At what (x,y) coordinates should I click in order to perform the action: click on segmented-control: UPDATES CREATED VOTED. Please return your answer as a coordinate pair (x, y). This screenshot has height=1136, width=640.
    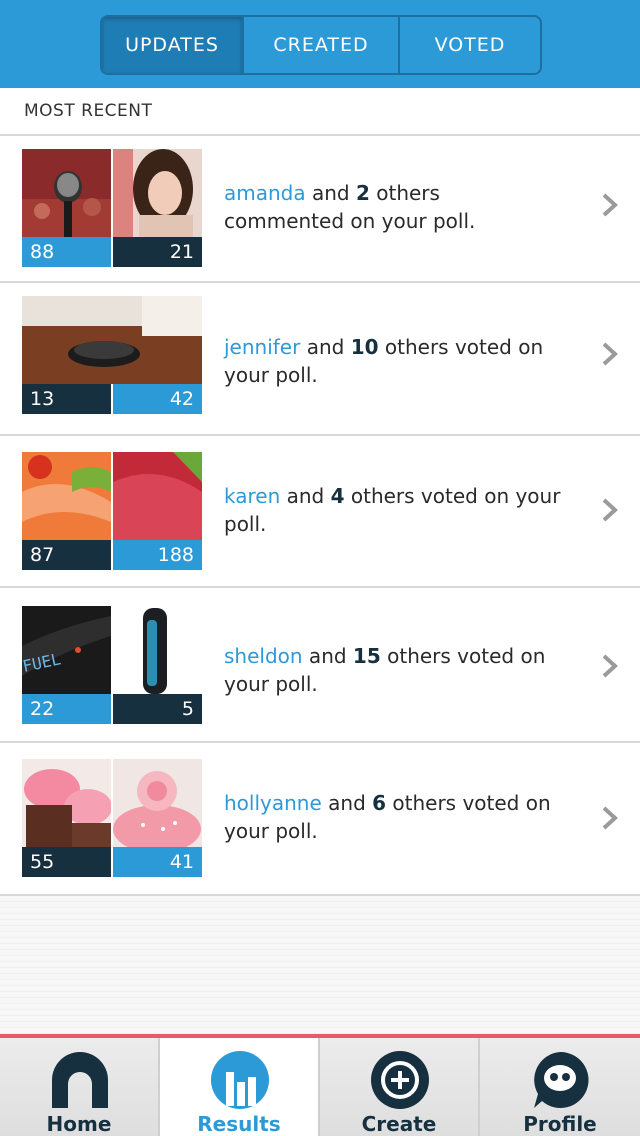
    Looking at the image, I should click on (321, 45).